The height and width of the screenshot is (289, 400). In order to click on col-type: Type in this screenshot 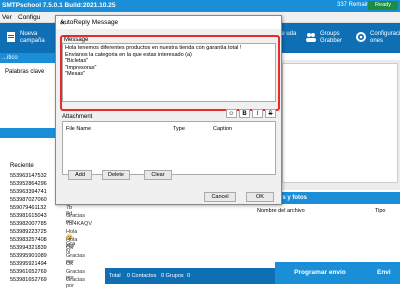, I will do `click(179, 129)`.